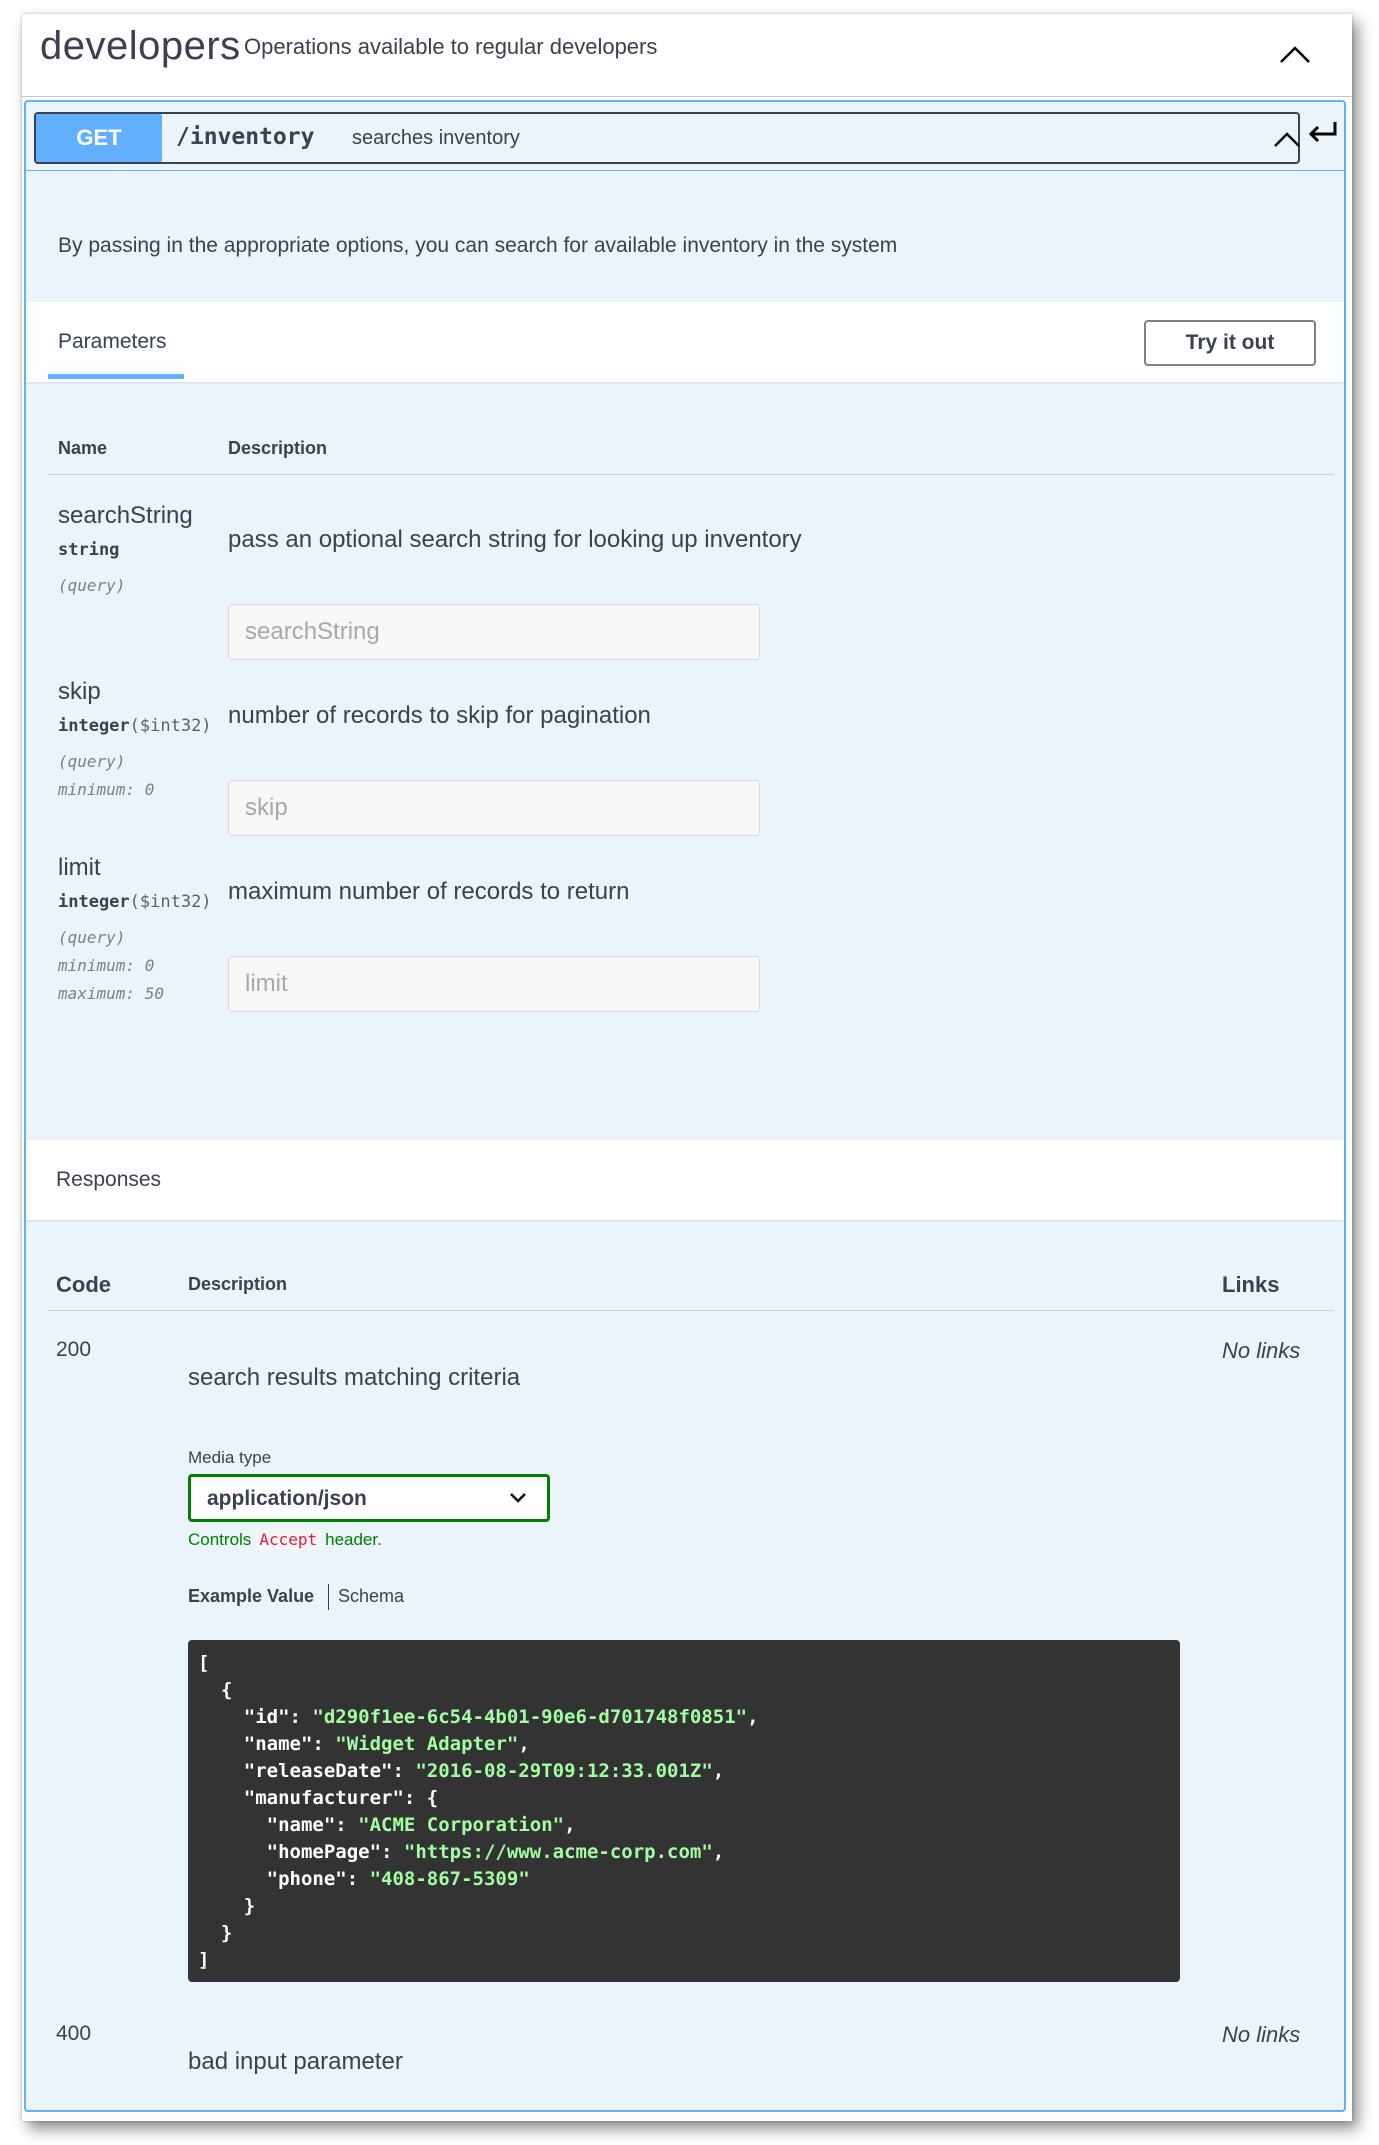 This screenshot has height=2145, width=1379. Describe the element at coordinates (518, 1498) in the screenshot. I see `chevron-down-icon` at that location.